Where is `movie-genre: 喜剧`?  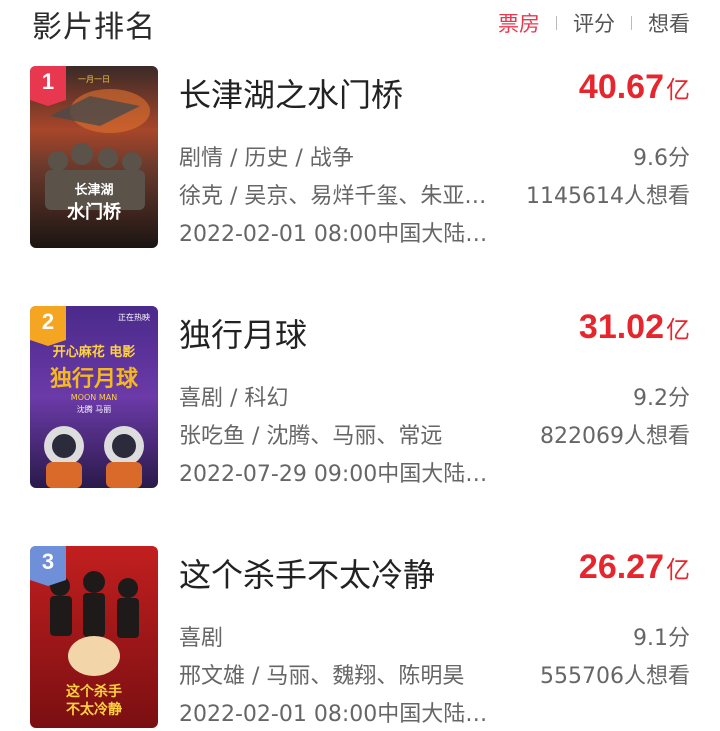 movie-genre: 喜剧 is located at coordinates (201, 638).